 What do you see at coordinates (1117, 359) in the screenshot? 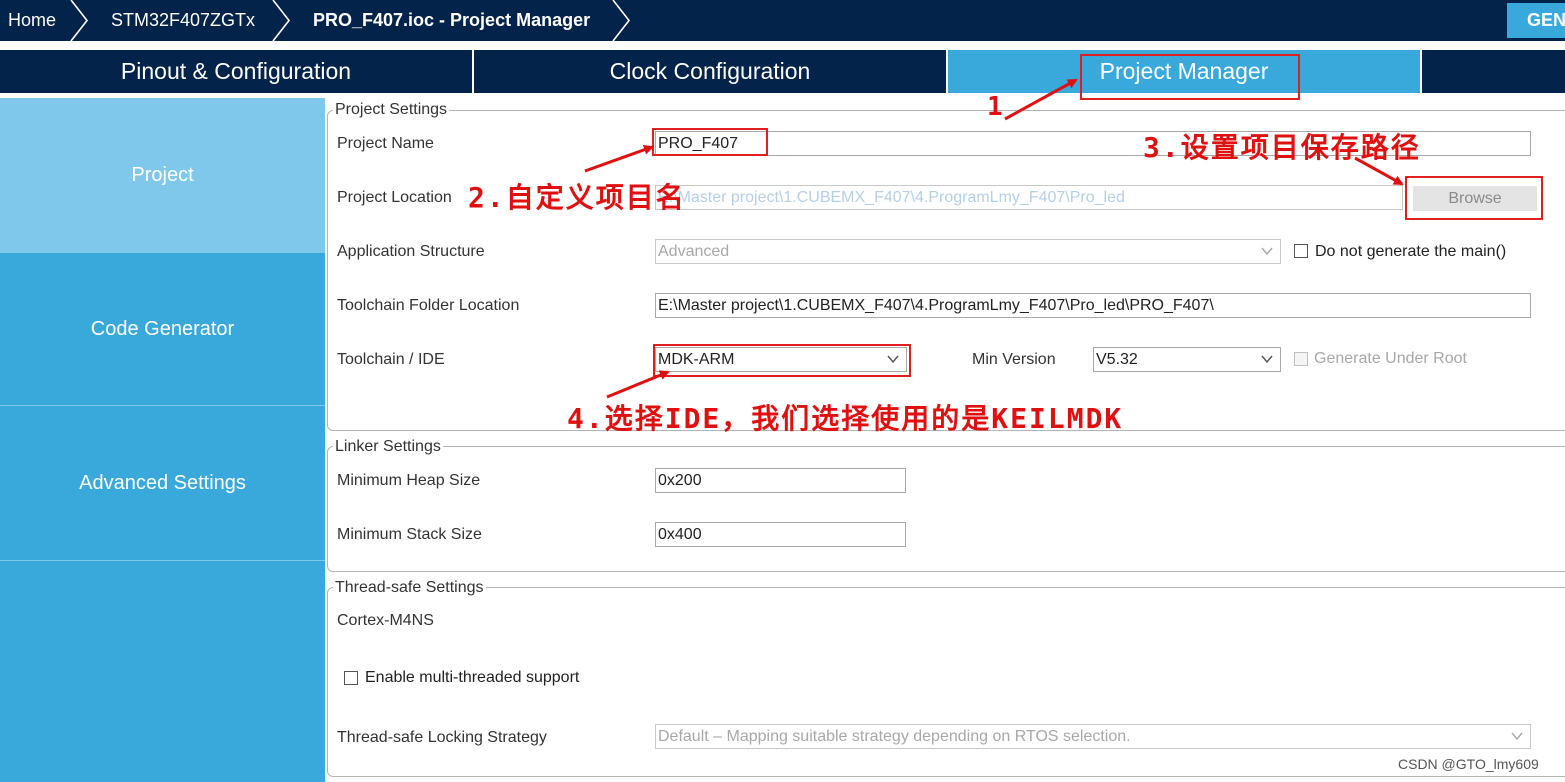
I see `min-version-value: V5.32` at bounding box center [1117, 359].